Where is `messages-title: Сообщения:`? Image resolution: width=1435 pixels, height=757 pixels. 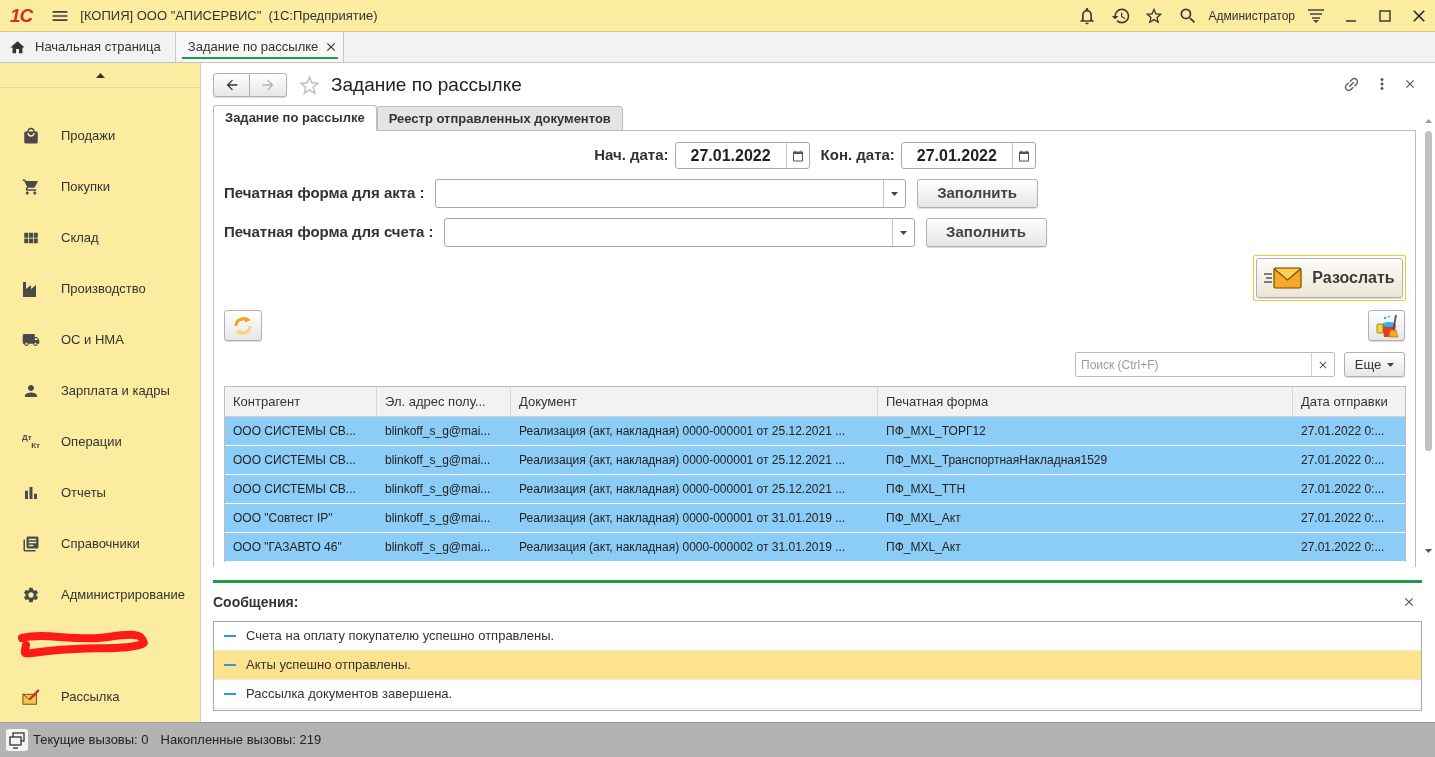 messages-title: Сообщения: is located at coordinates (256, 602).